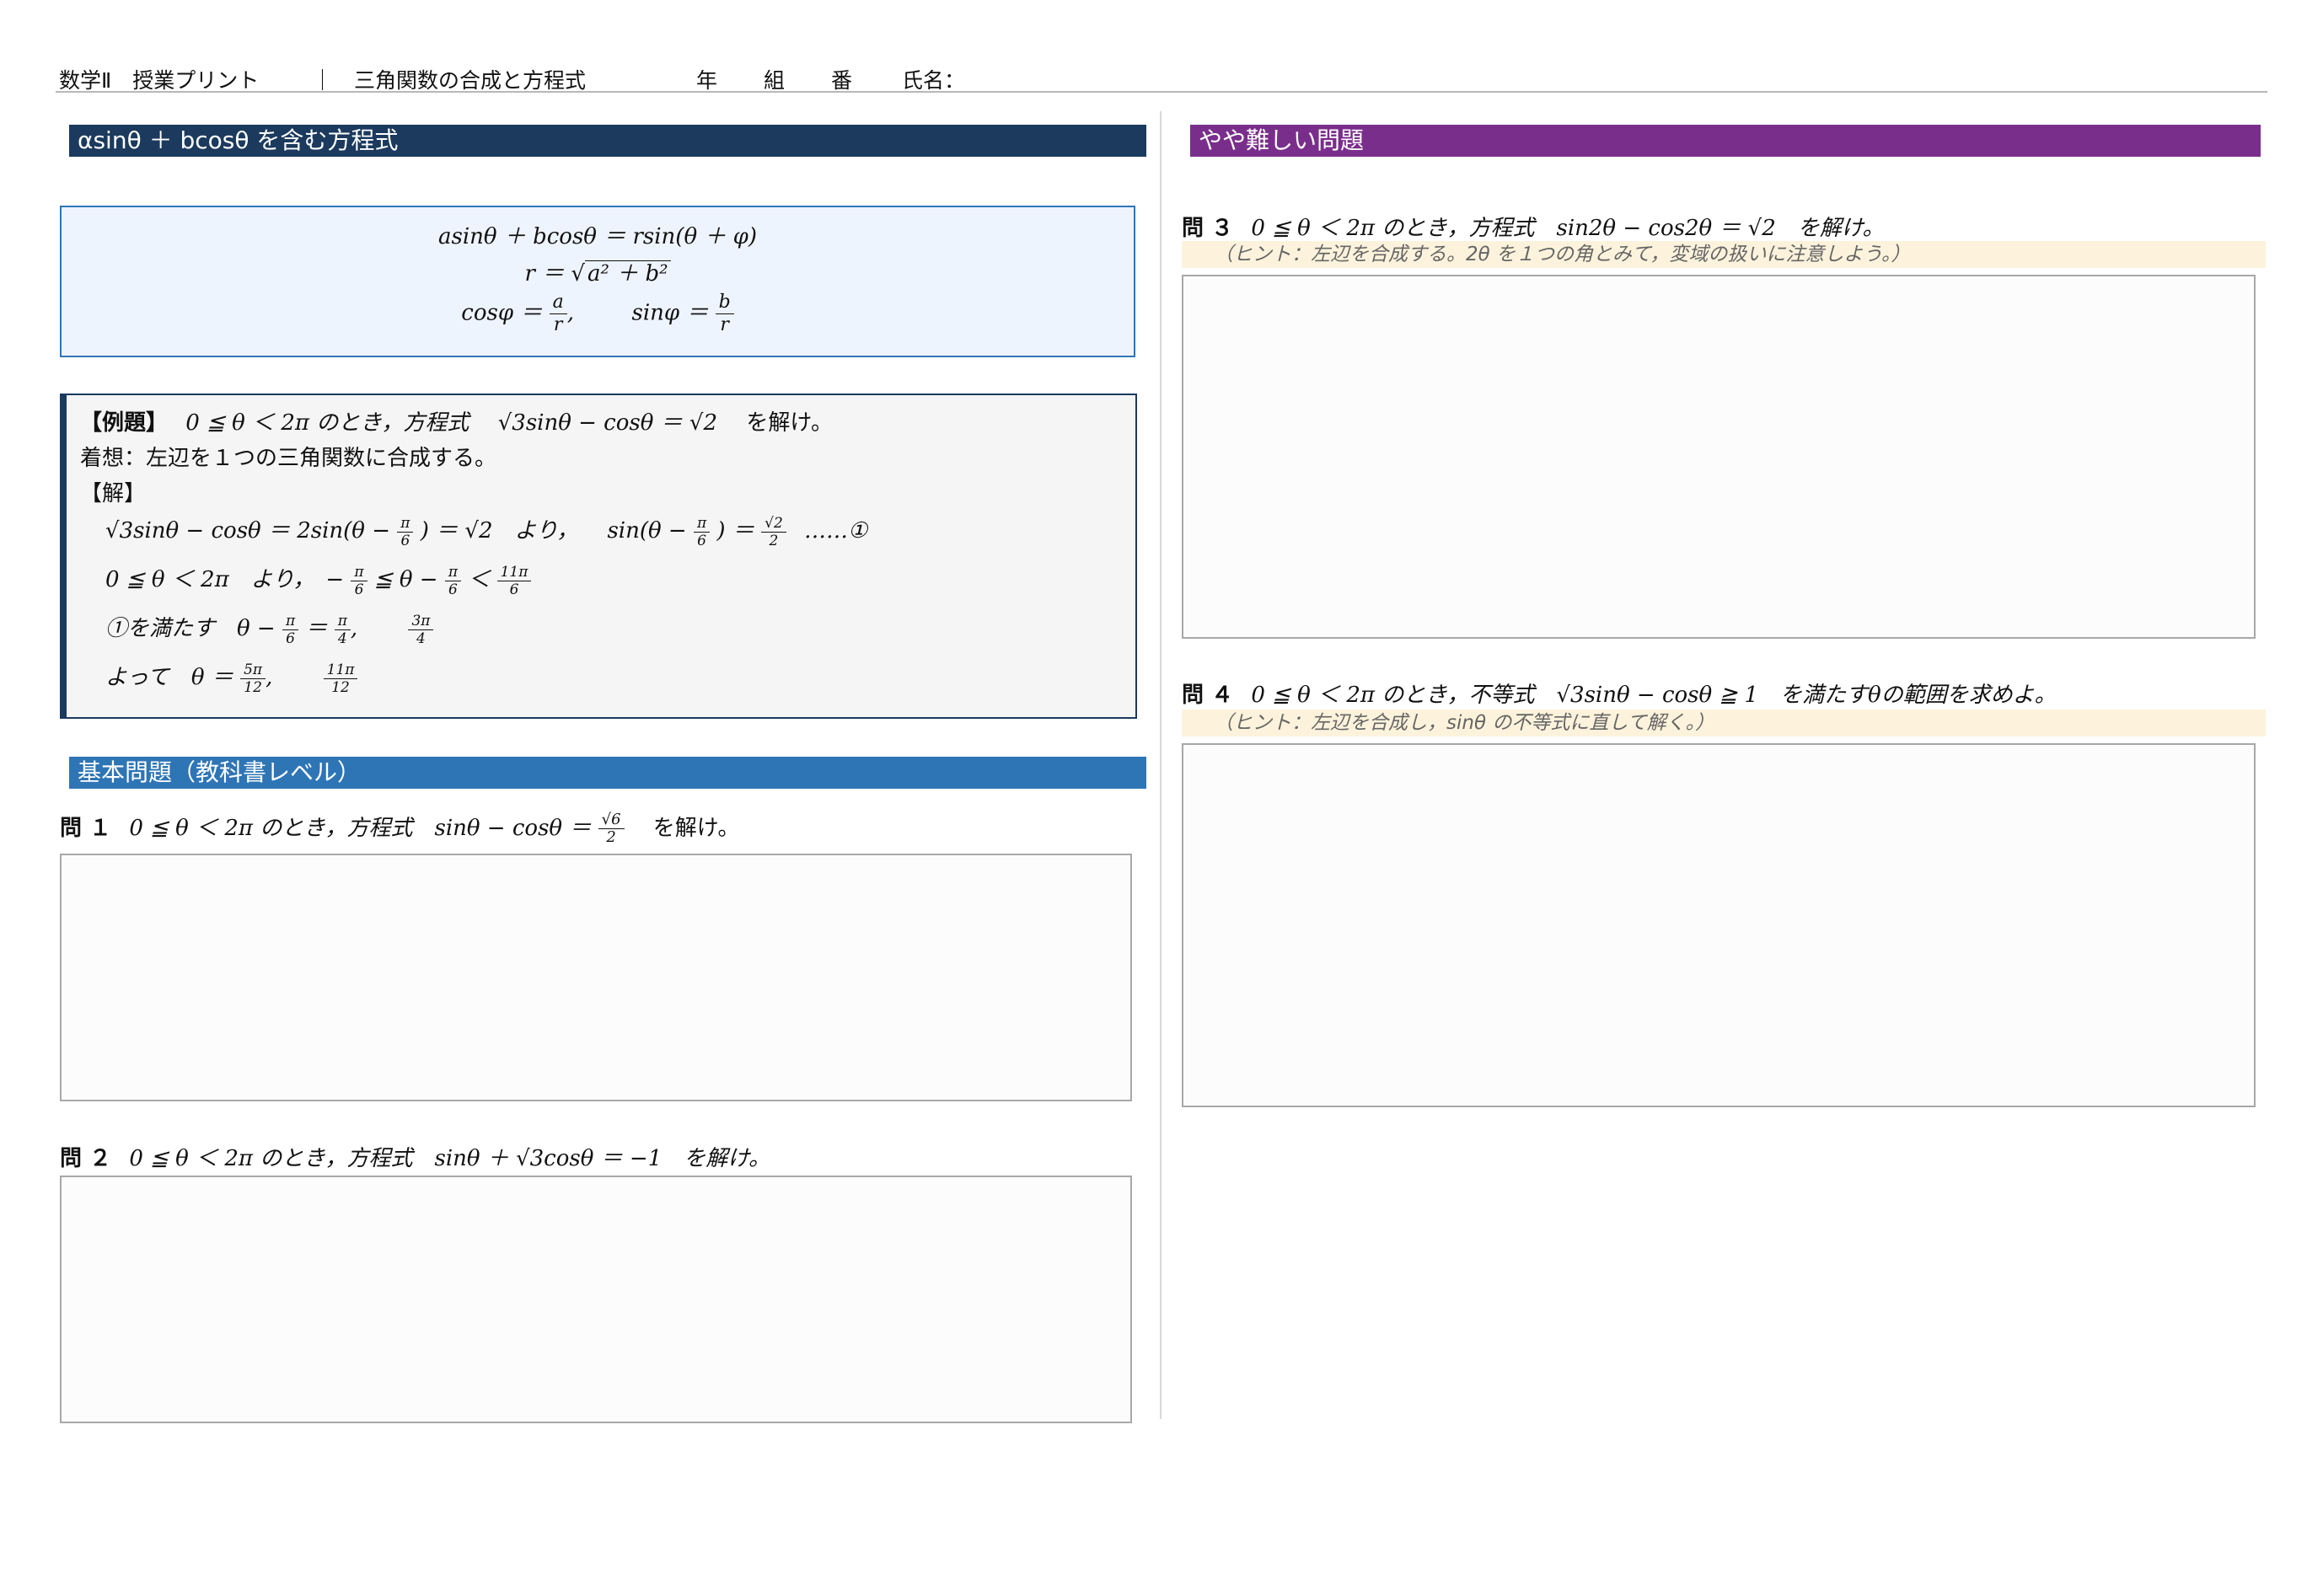  What do you see at coordinates (628, 274) in the screenshot?
I see `formula-r-radicand: a² ＋ b²` at bounding box center [628, 274].